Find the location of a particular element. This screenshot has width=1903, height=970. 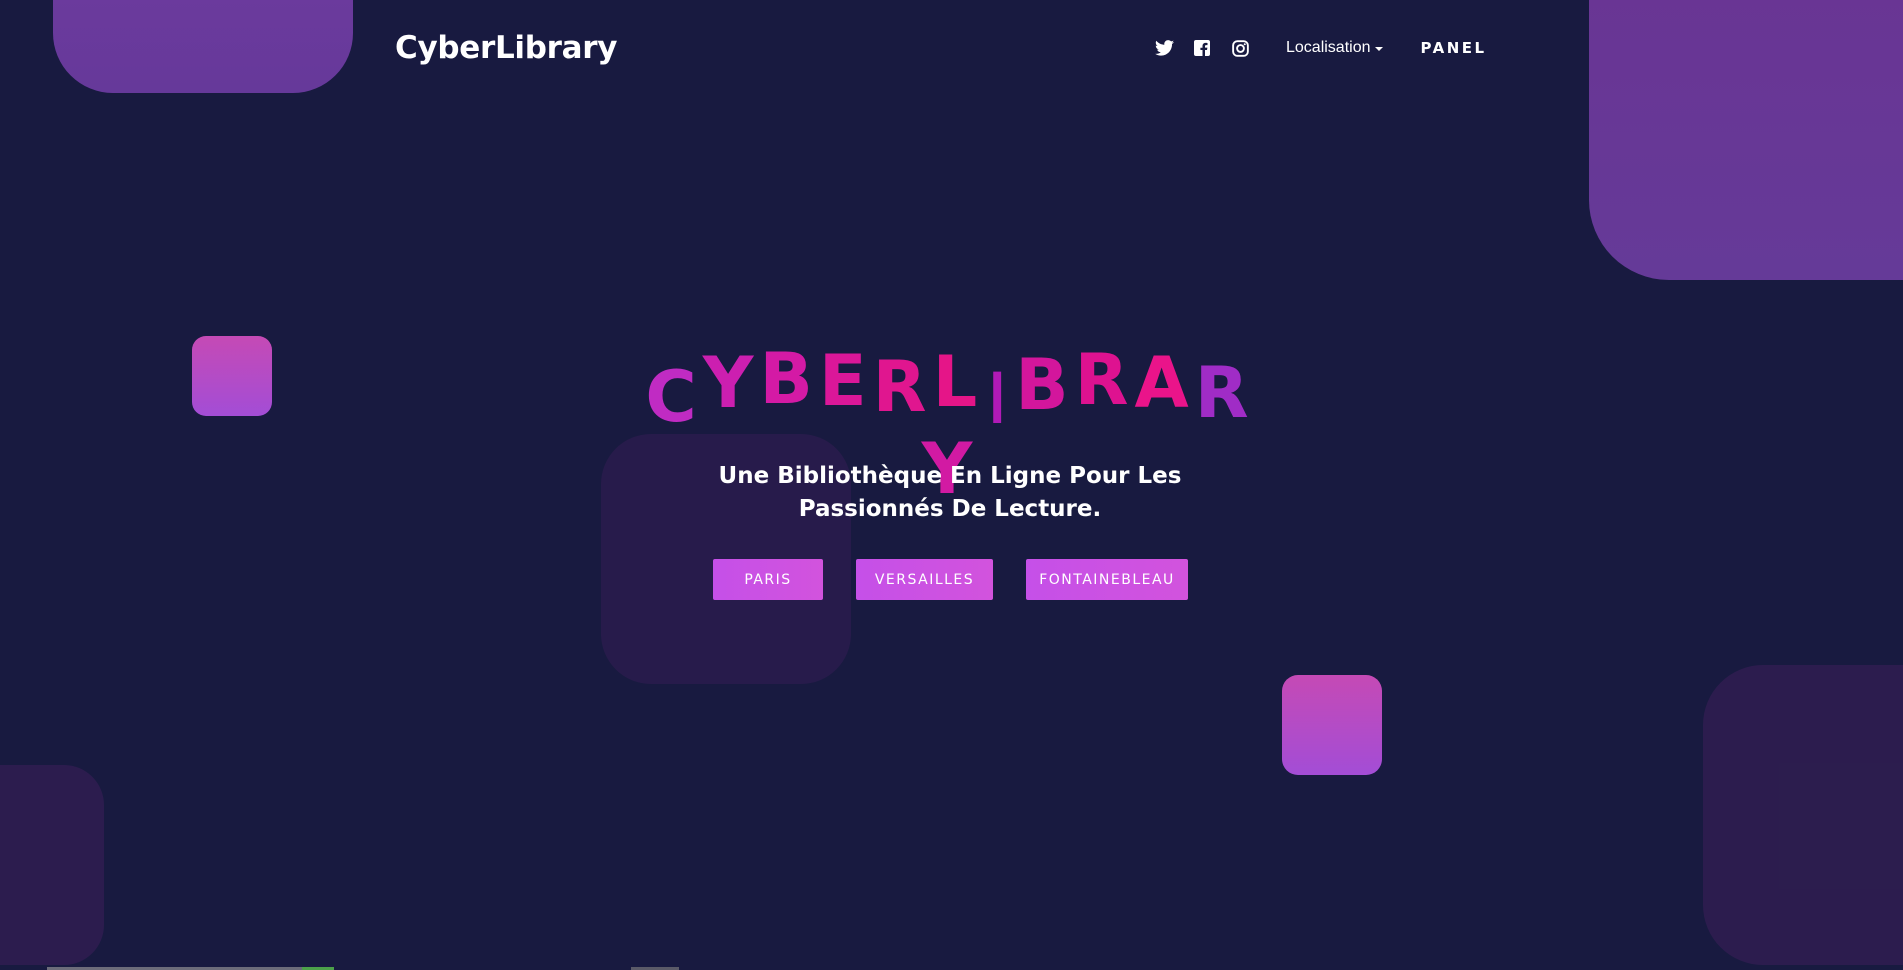

chevron-down-icon is located at coordinates (1378, 49).